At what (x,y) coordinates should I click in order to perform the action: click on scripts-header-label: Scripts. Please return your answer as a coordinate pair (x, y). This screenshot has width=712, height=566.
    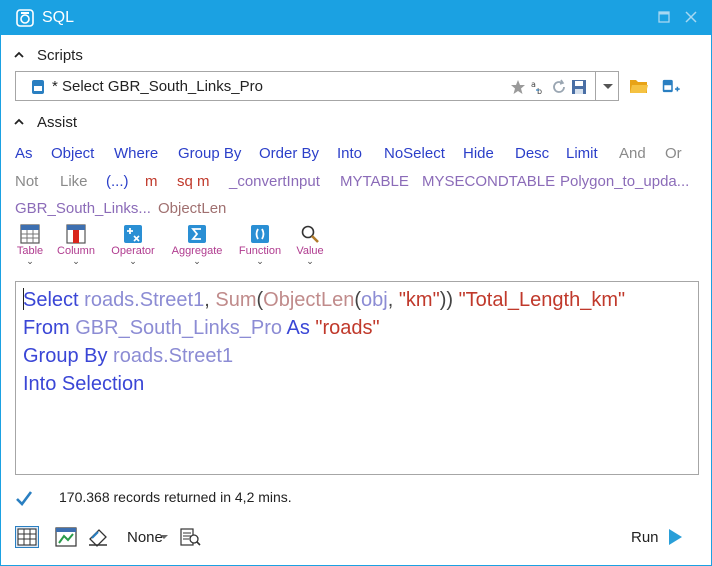
    Looking at the image, I should click on (60, 55).